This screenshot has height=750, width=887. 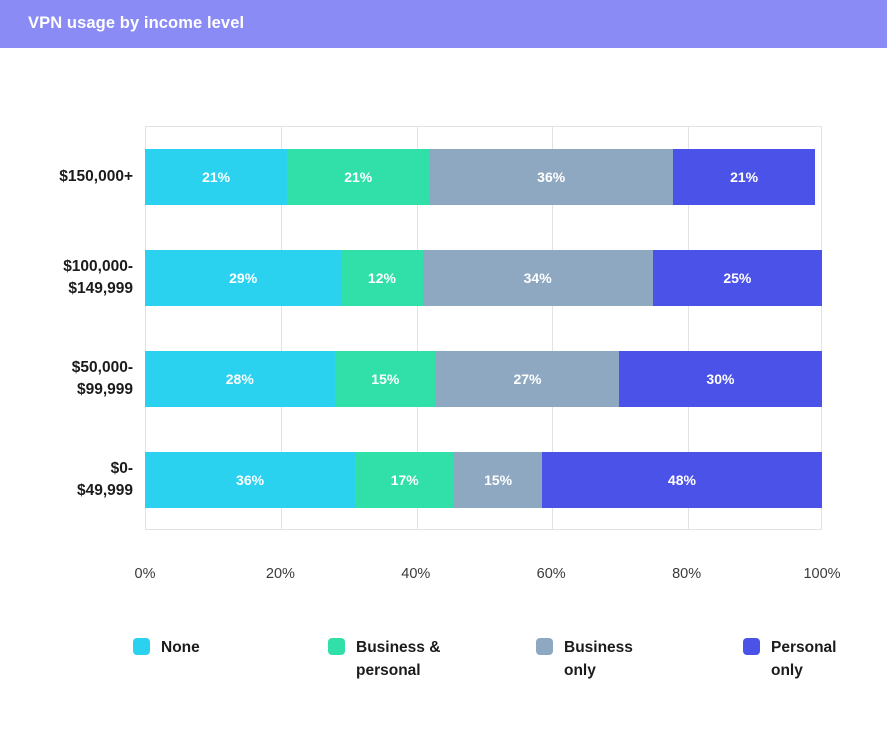 What do you see at coordinates (73, 480) in the screenshot?
I see `category-label: $0- $49,999` at bounding box center [73, 480].